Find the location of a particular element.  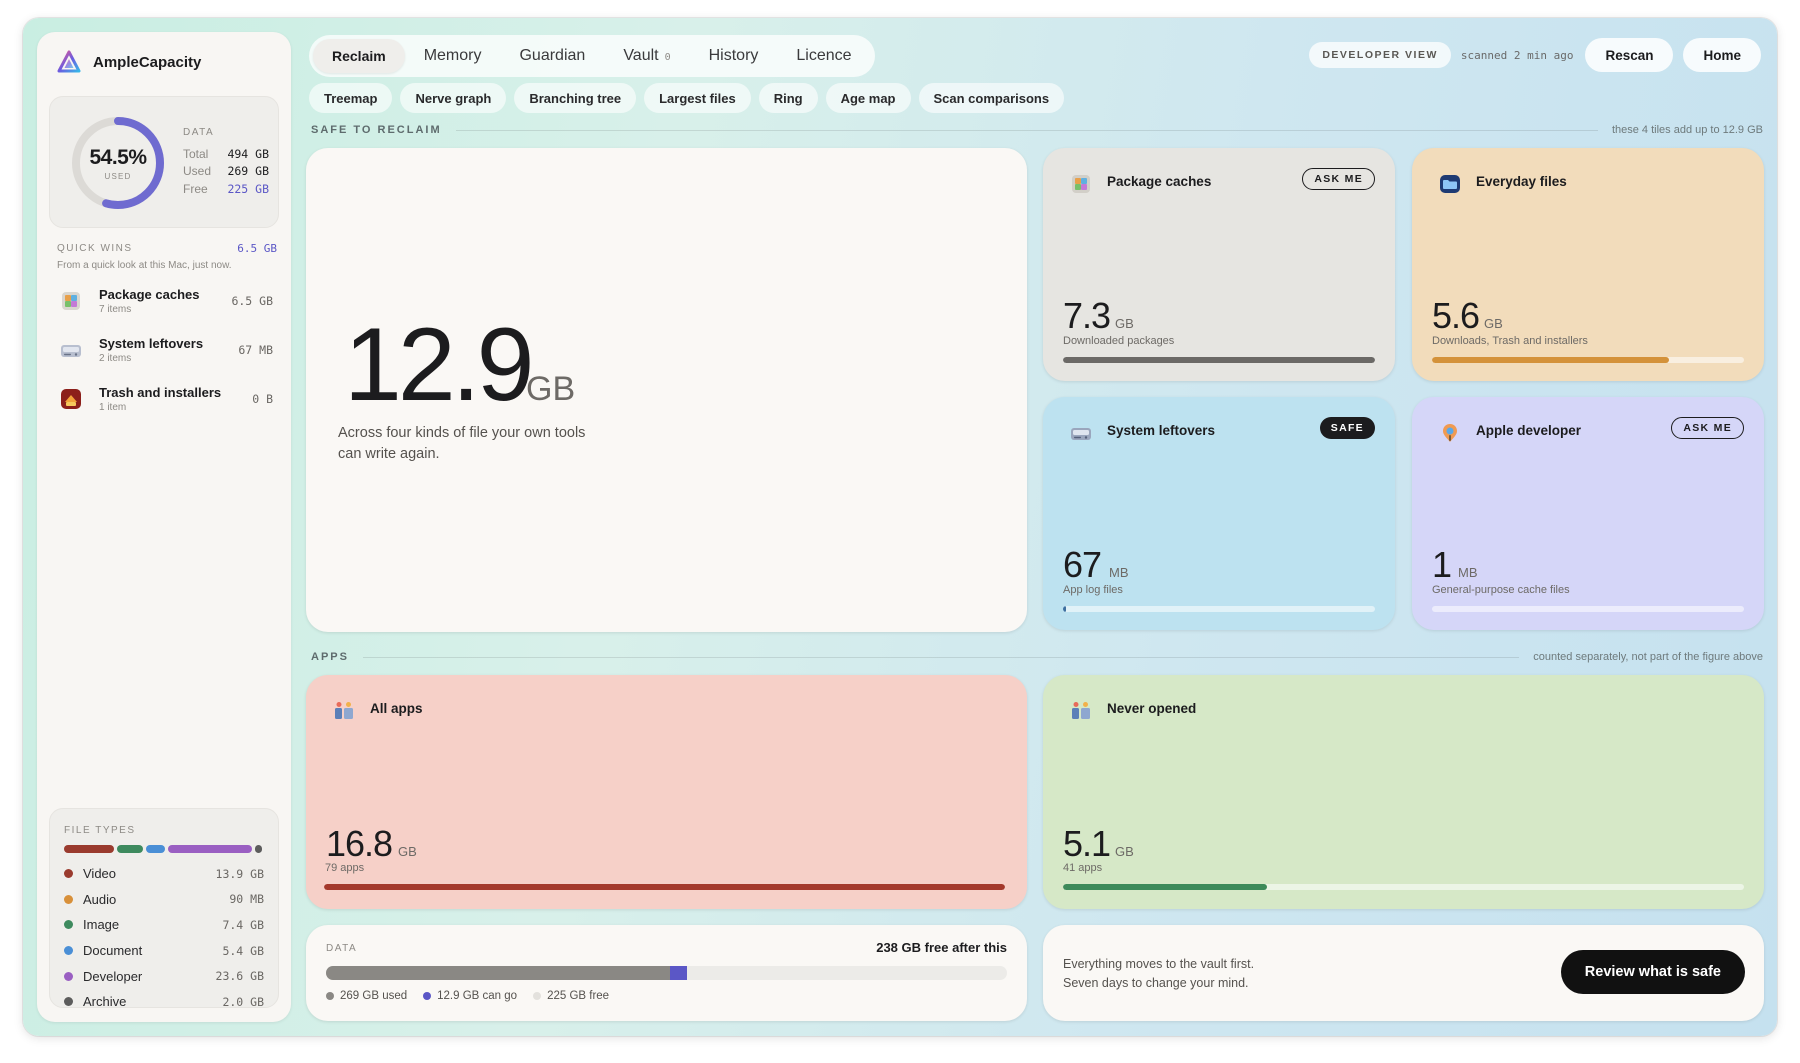

tile-subtitle: App log files is located at coordinates (1093, 590).